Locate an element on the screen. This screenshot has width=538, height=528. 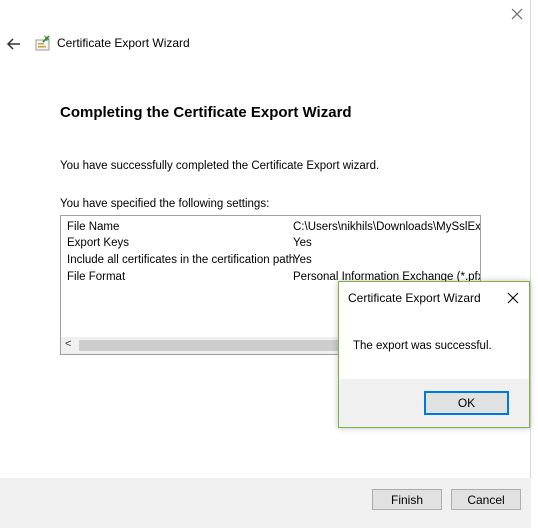
wizard-title: Certificate Export Wizard is located at coordinates (123, 43).